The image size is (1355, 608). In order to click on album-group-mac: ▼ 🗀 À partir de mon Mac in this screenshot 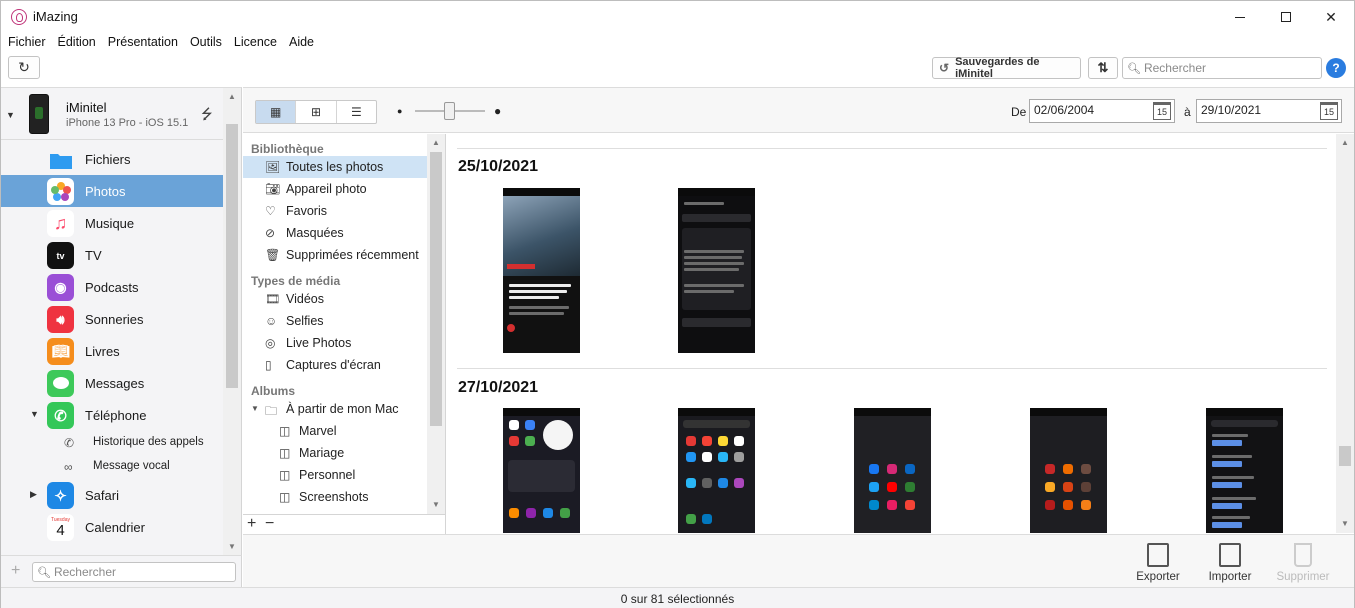, I will do `click(344, 409)`.